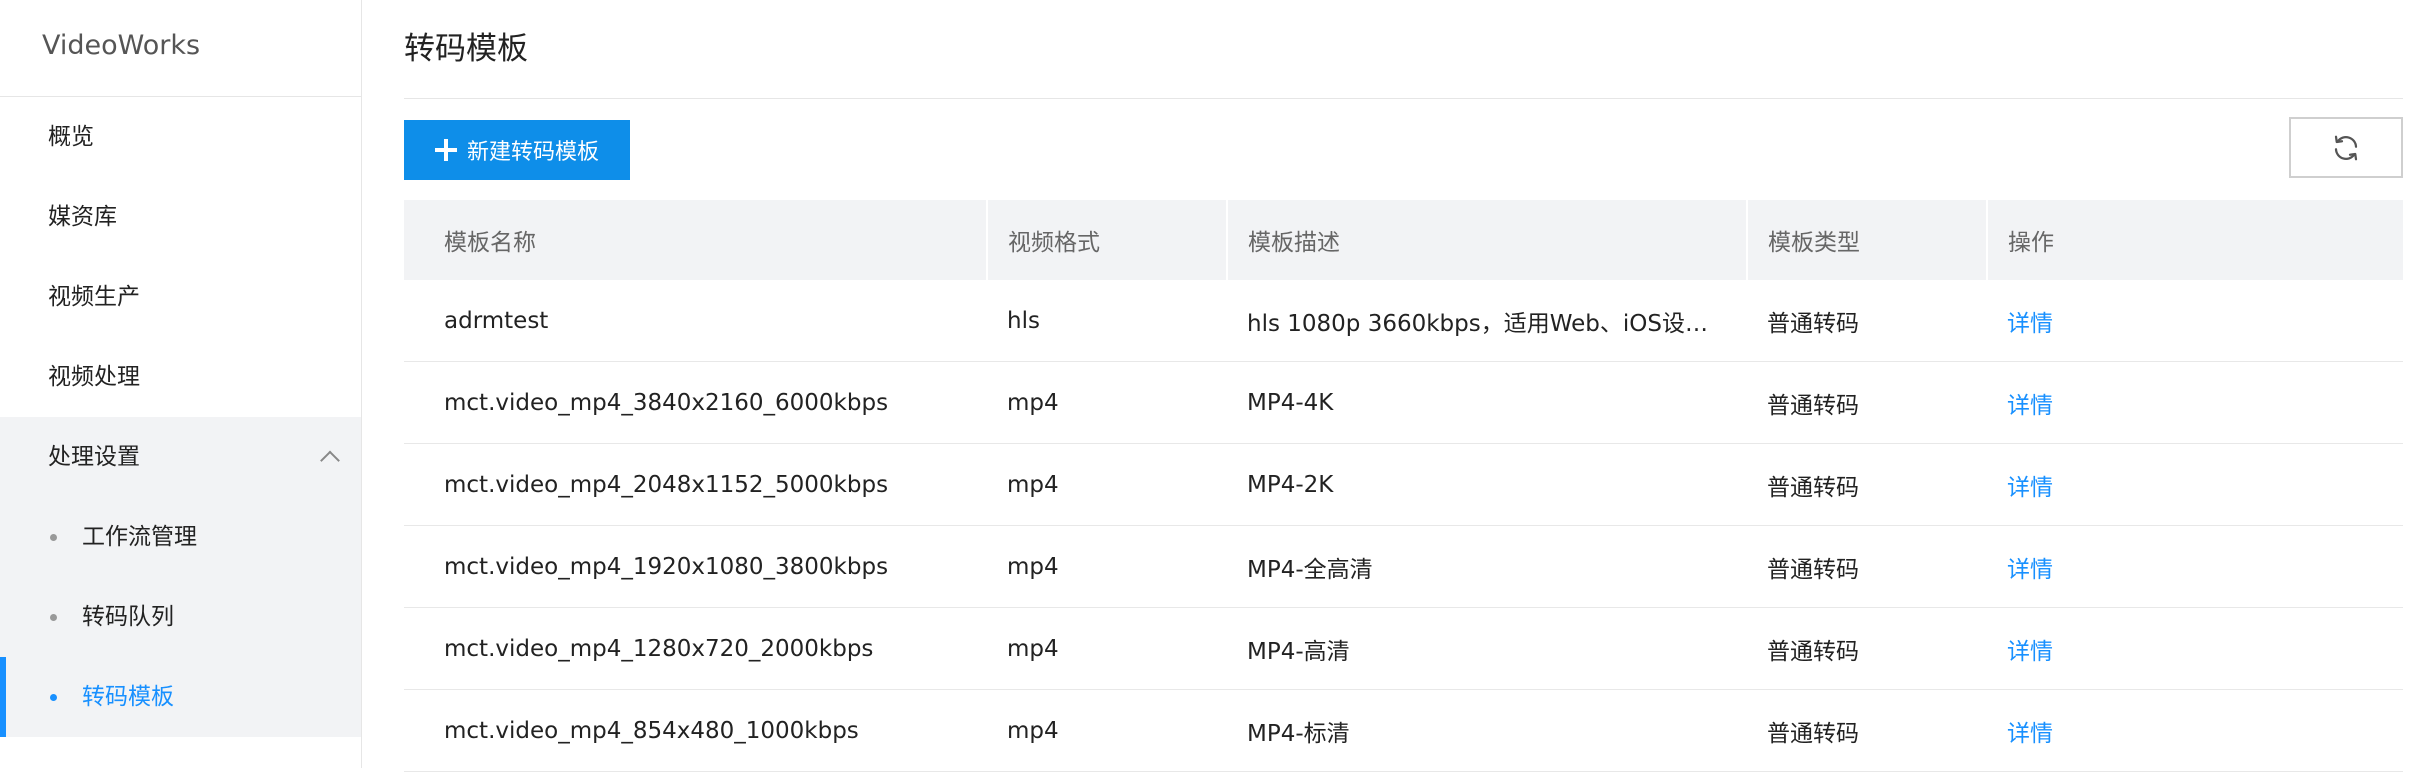  Describe the element at coordinates (1867, 240) in the screenshot. I see `column-header-template-type: 模板类型` at that location.